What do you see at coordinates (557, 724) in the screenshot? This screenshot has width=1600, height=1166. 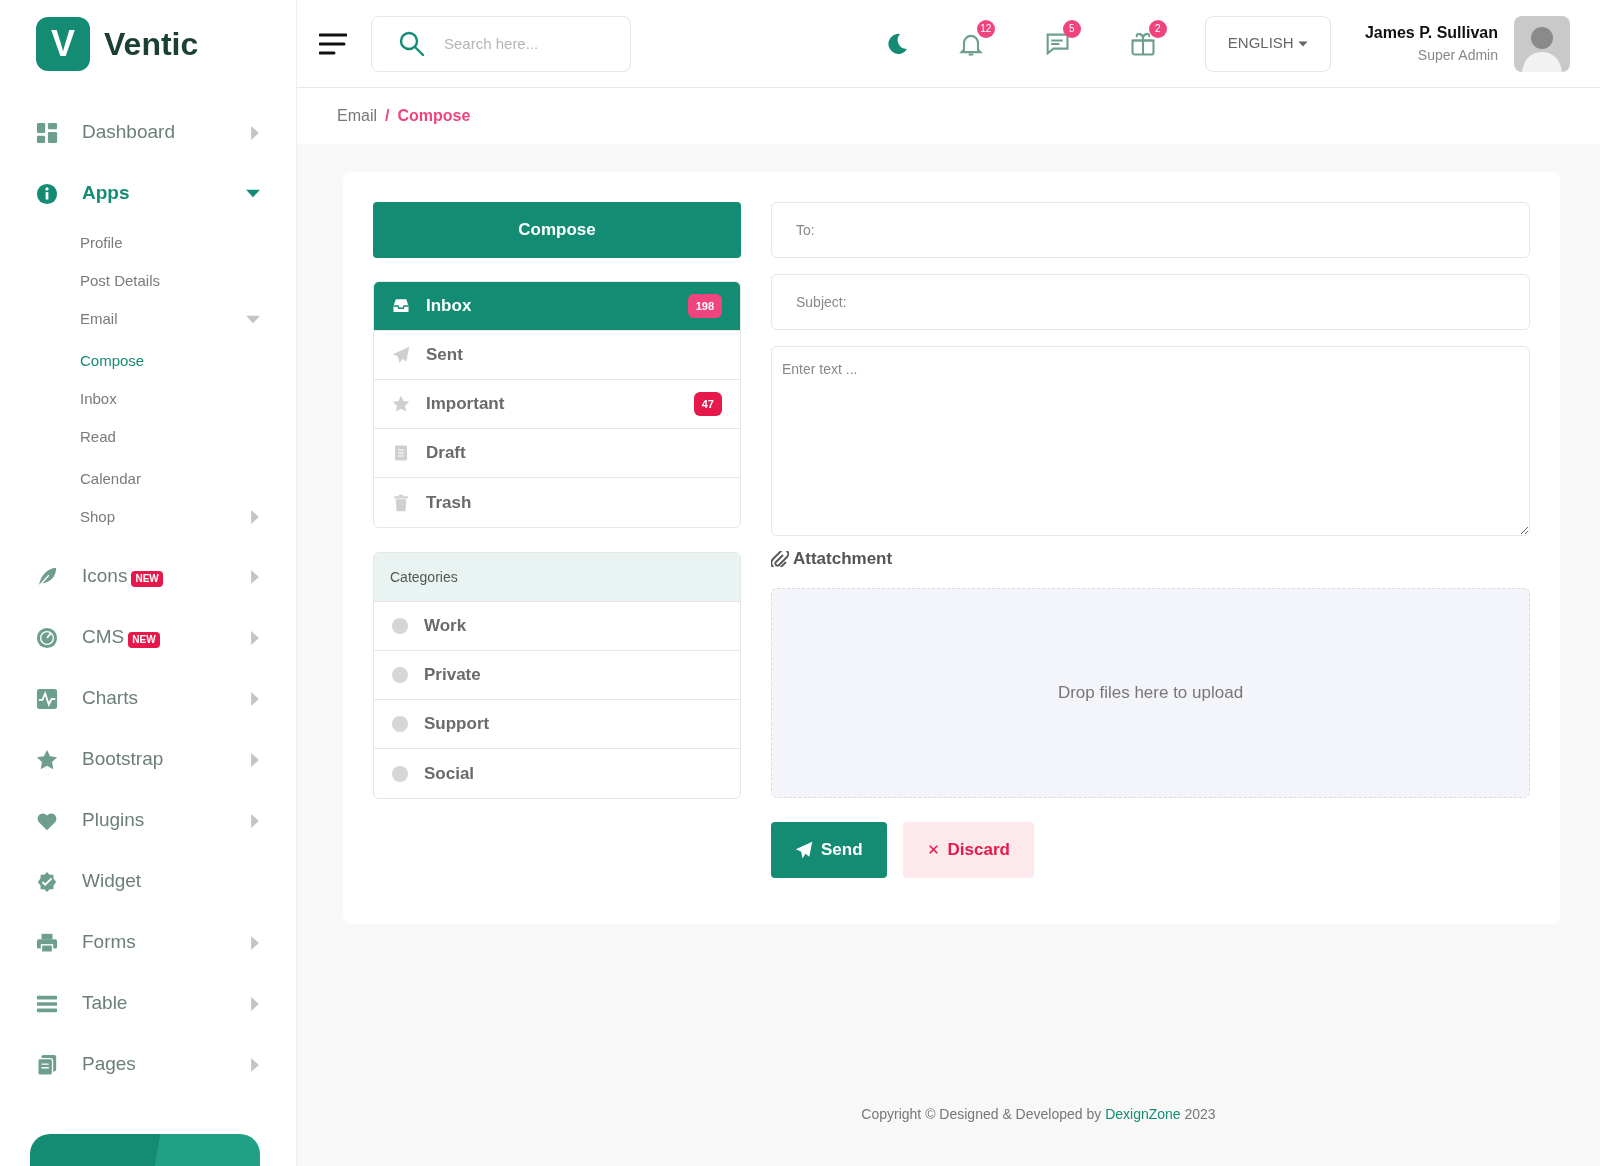 I see `category-item: Support` at bounding box center [557, 724].